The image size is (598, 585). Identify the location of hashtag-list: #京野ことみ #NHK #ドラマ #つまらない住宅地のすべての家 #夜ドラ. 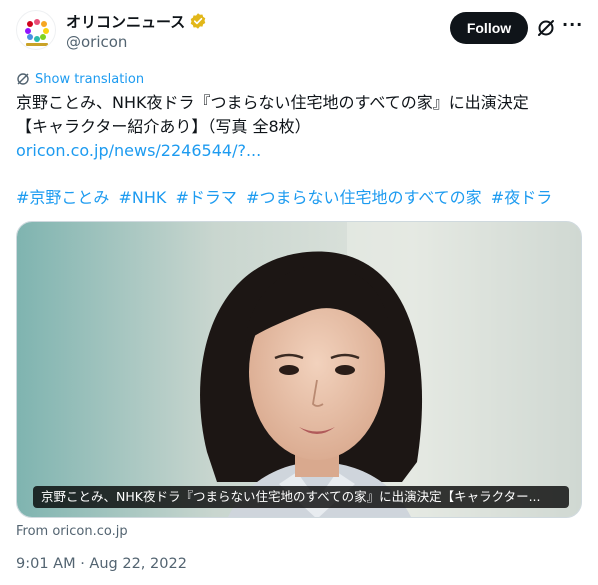
(286, 198).